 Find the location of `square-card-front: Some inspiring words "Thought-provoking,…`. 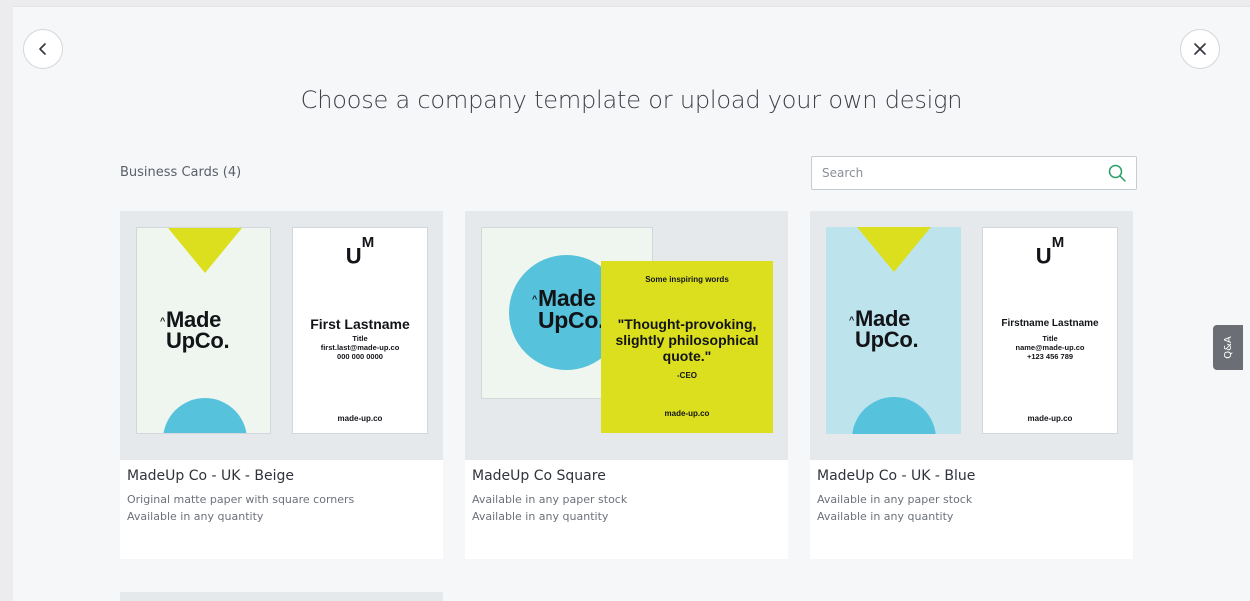

square-card-front: Some inspiring words "Thought-provoking,… is located at coordinates (687, 347).